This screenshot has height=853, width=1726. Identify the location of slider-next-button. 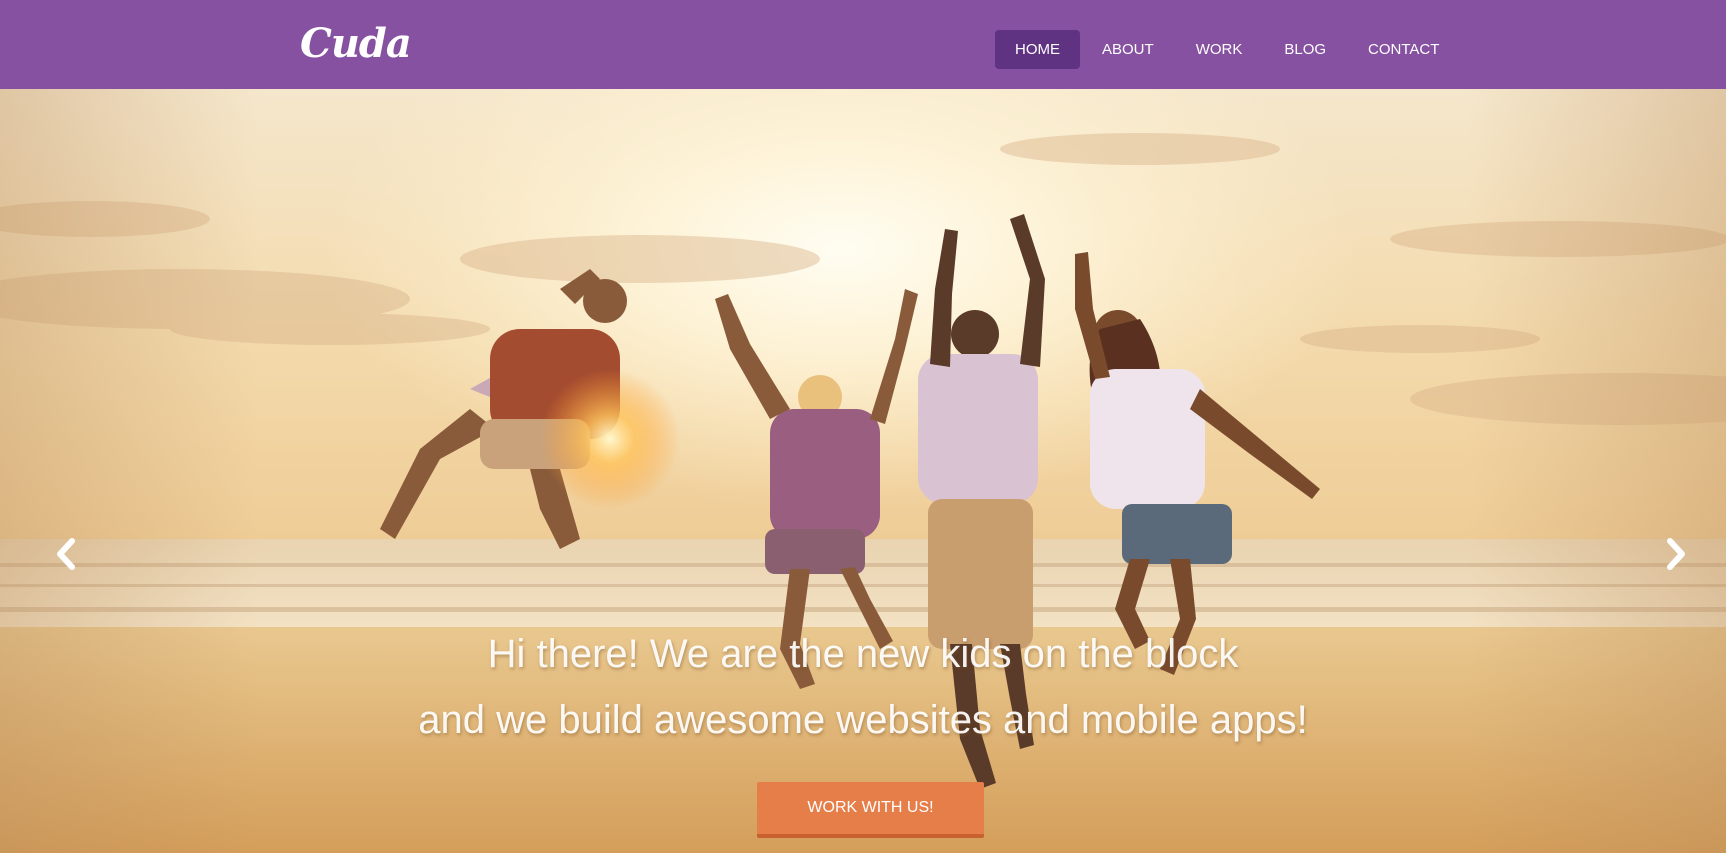
(1676, 554).